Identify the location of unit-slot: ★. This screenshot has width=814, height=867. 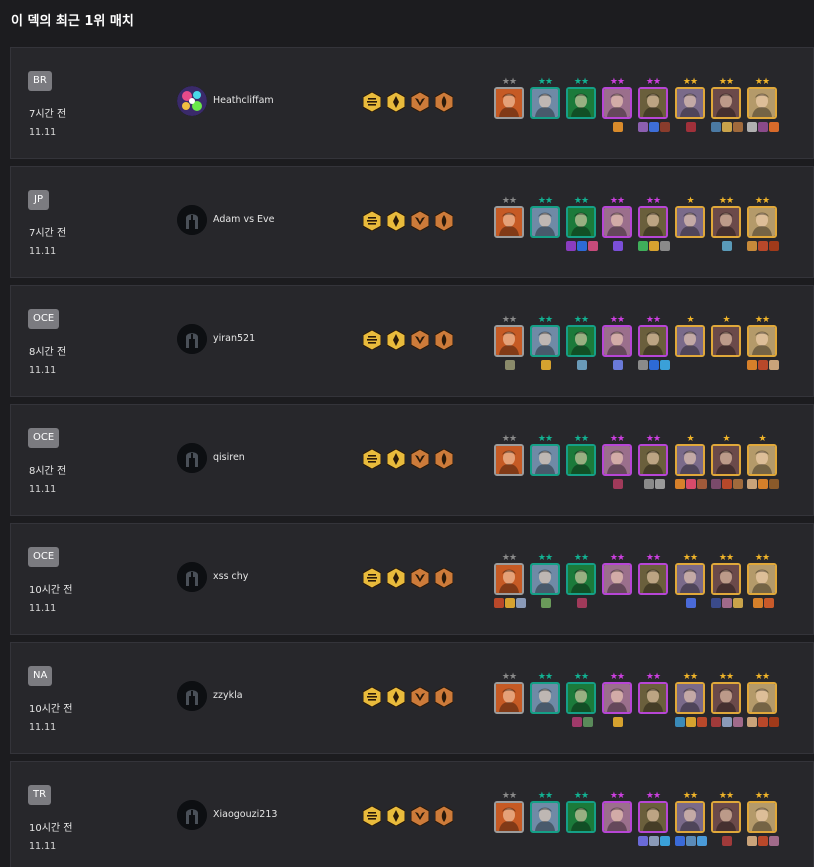
(691, 469).